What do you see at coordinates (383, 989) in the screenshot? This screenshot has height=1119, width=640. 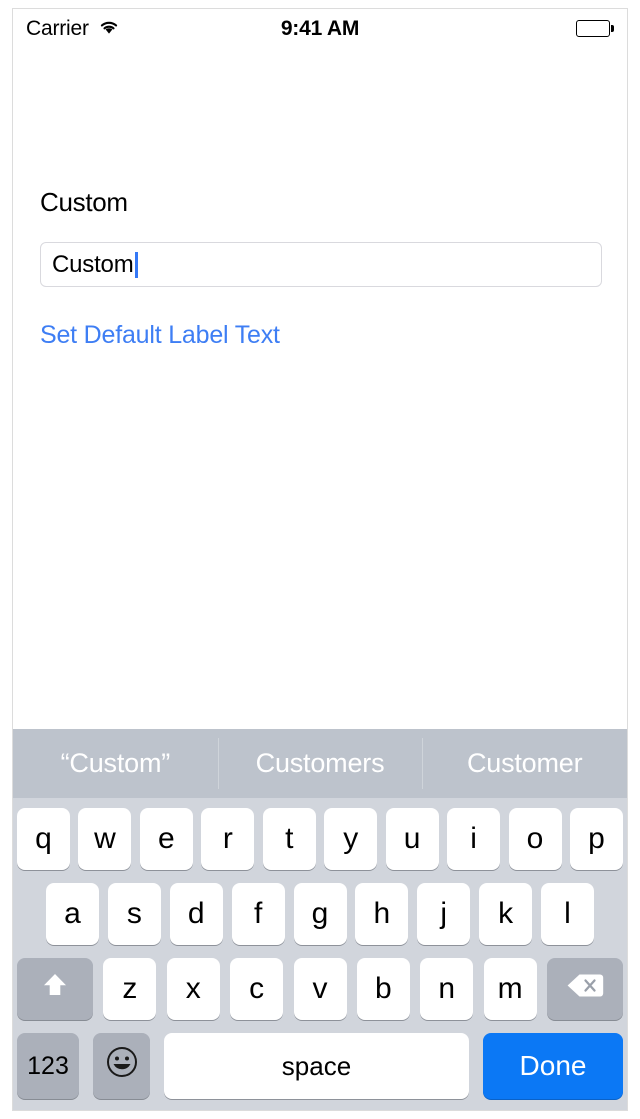 I see `key-b: b` at bounding box center [383, 989].